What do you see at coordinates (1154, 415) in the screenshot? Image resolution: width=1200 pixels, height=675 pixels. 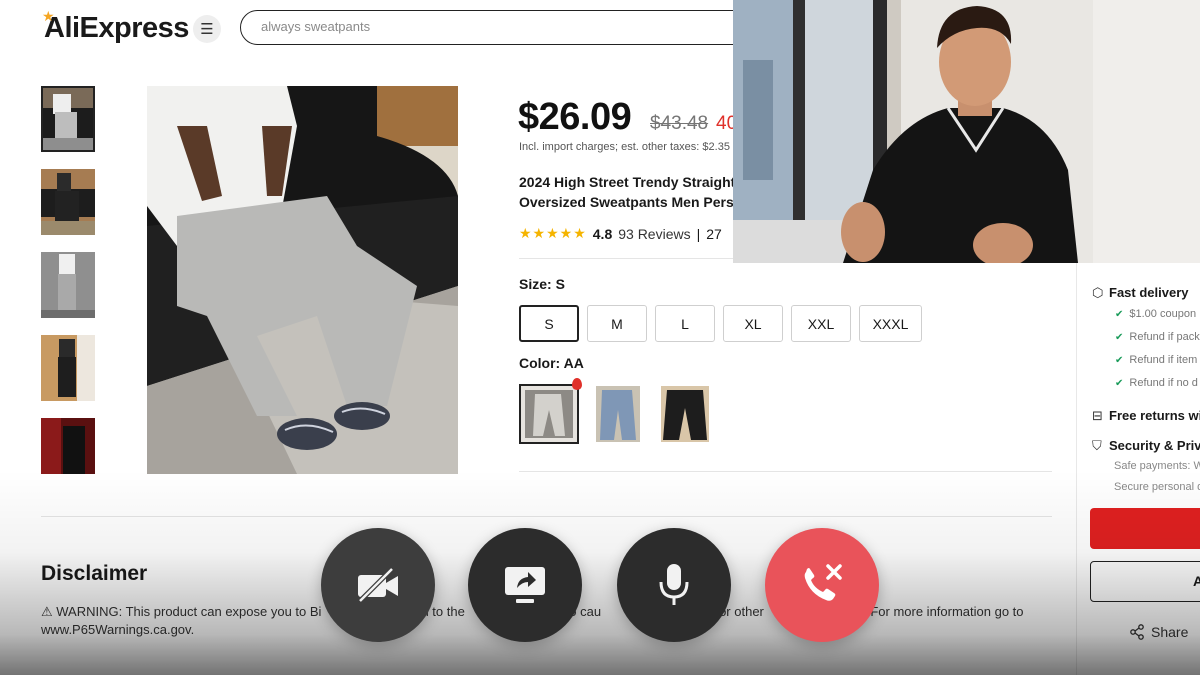 I see `free-returns-heading: Free returns wi` at bounding box center [1154, 415].